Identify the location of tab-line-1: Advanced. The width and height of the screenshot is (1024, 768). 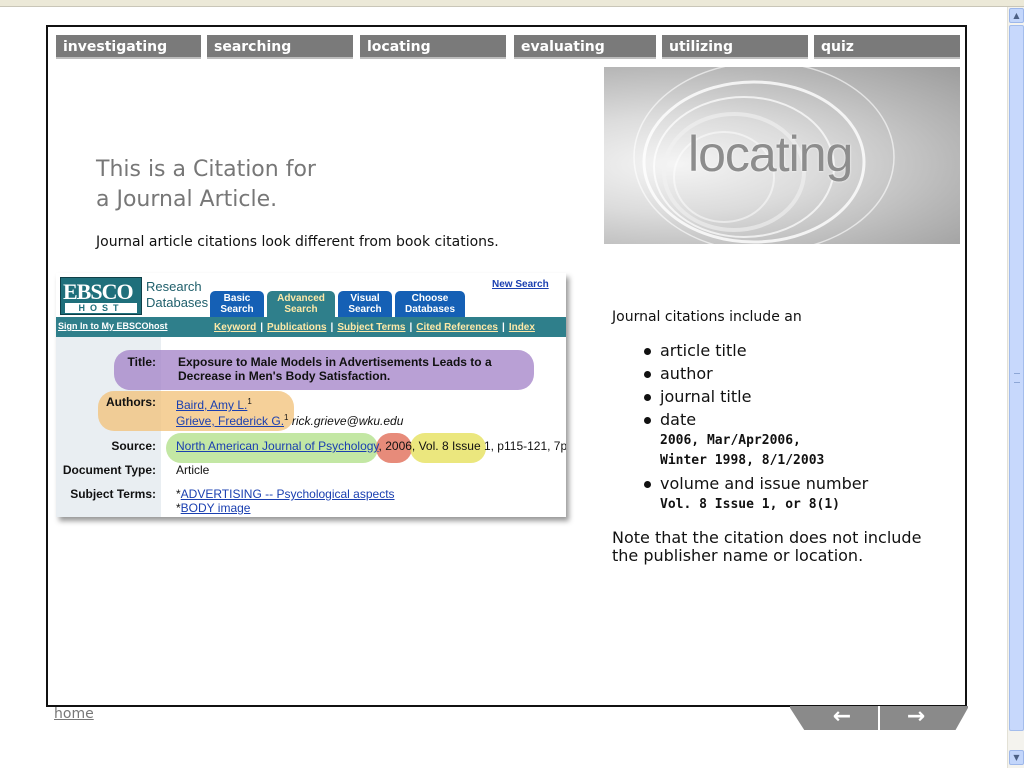
(301, 298).